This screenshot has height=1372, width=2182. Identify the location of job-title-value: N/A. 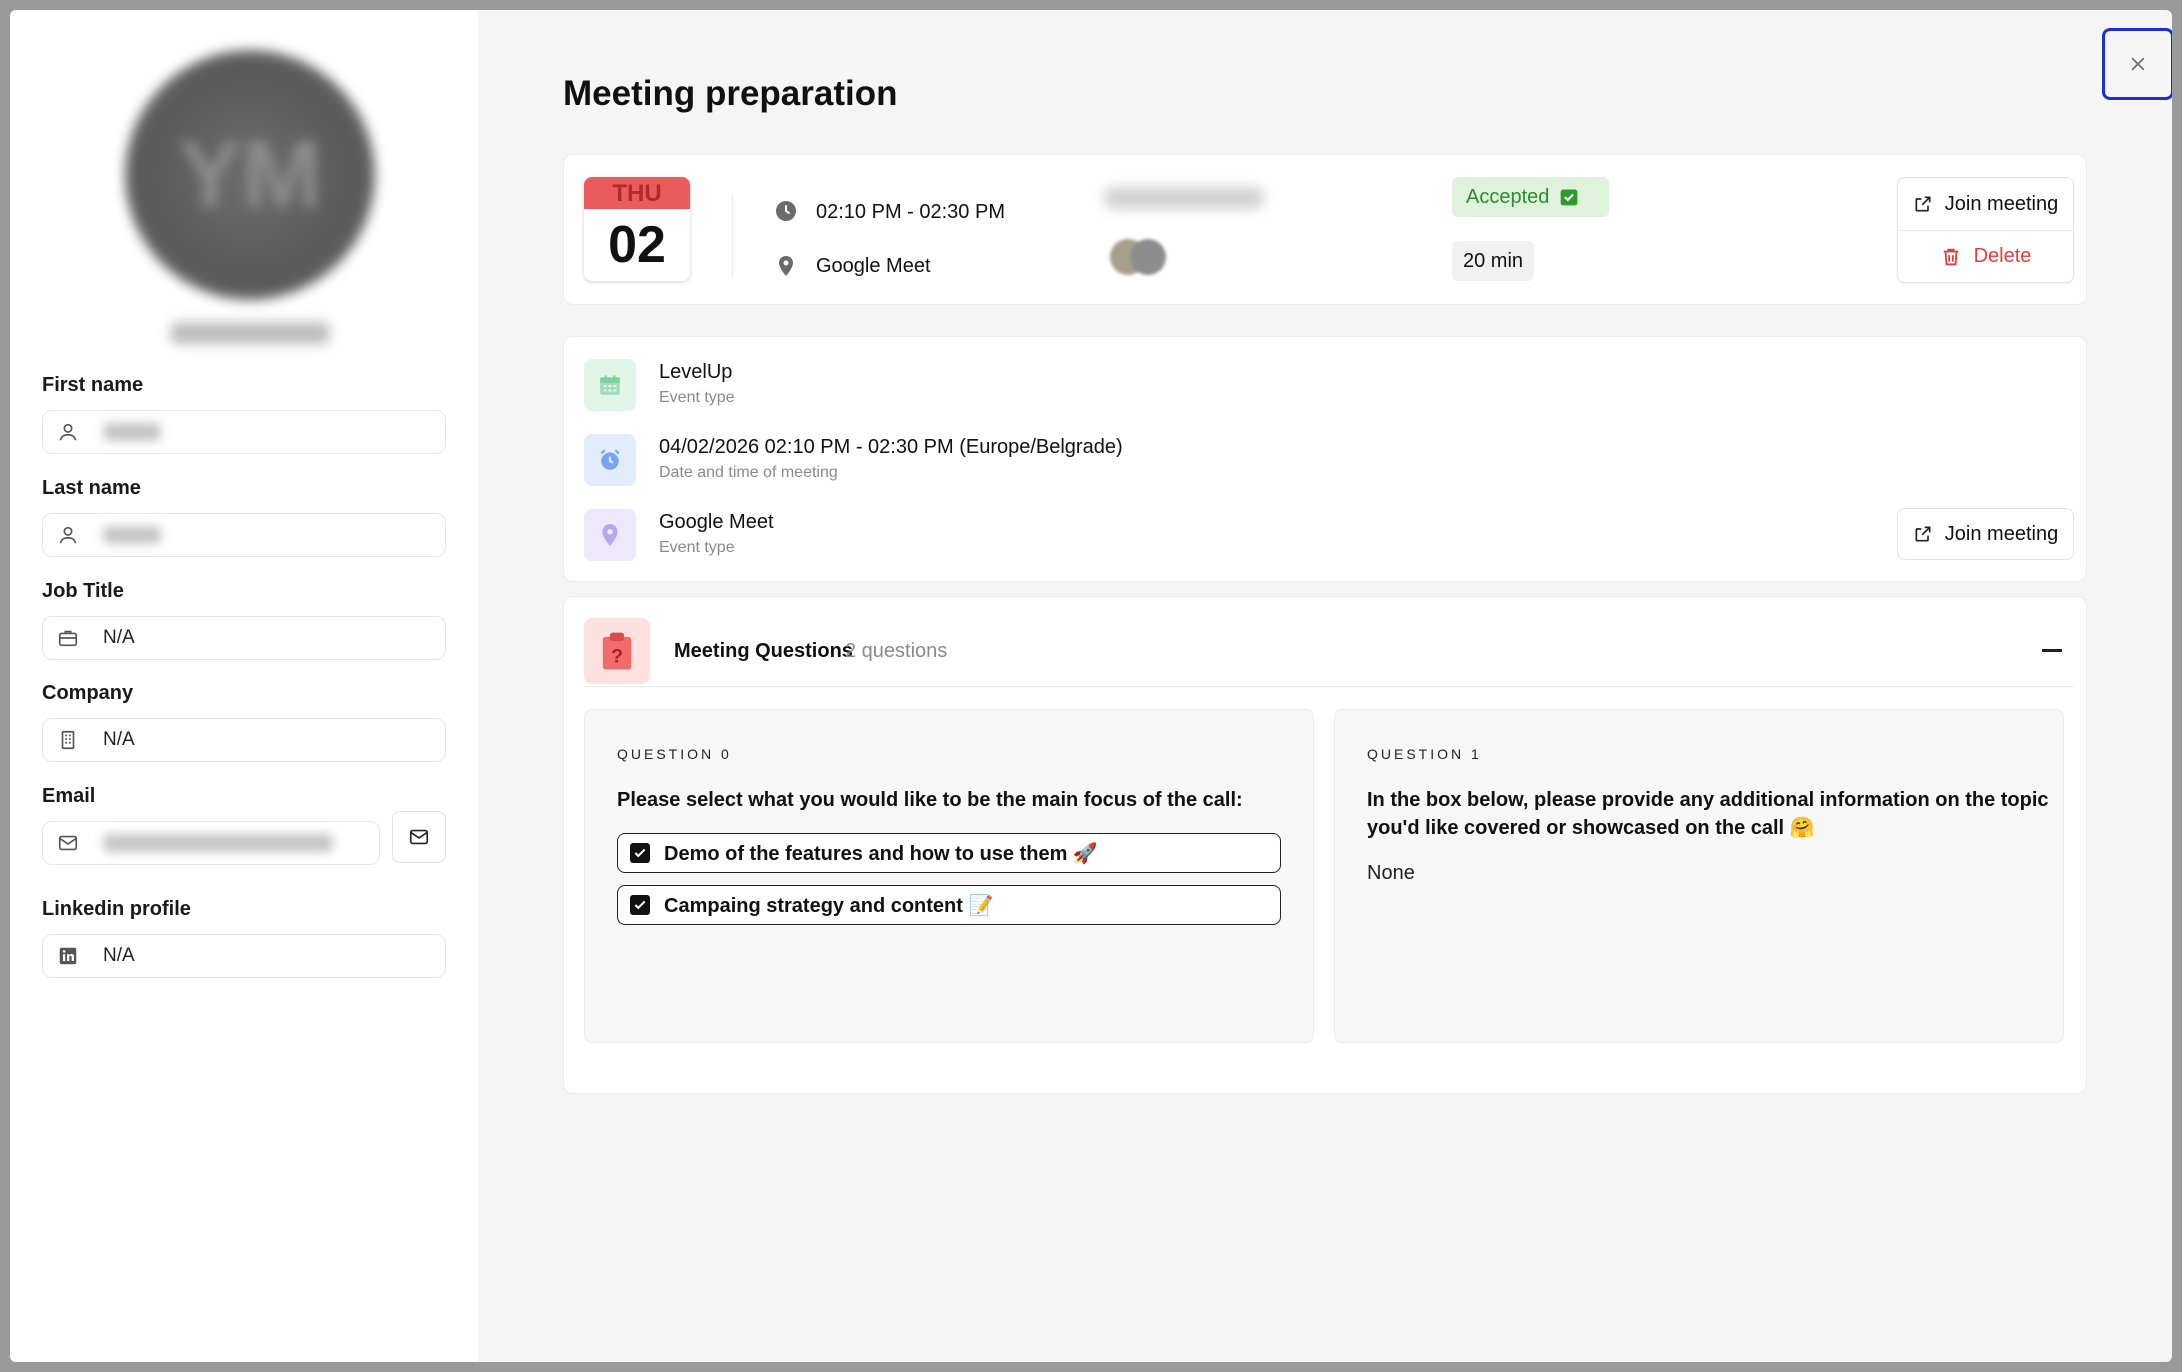
(119, 637).